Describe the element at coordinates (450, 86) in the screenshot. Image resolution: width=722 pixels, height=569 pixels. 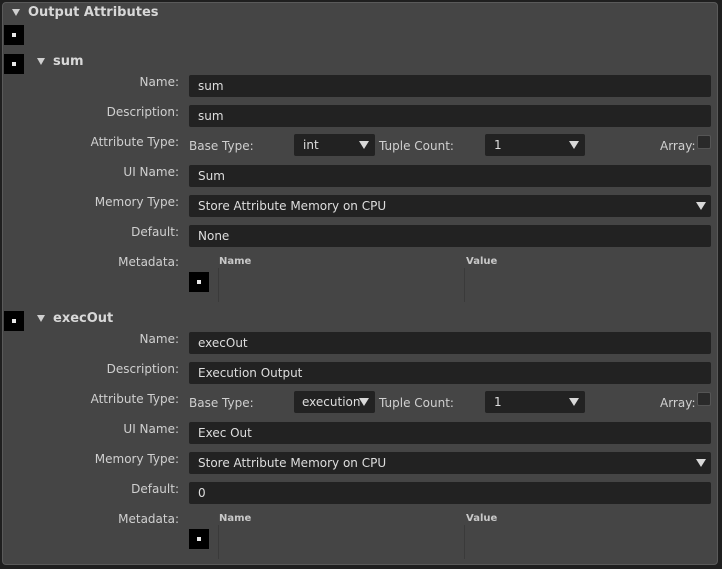
I see `name-field: sum` at that location.